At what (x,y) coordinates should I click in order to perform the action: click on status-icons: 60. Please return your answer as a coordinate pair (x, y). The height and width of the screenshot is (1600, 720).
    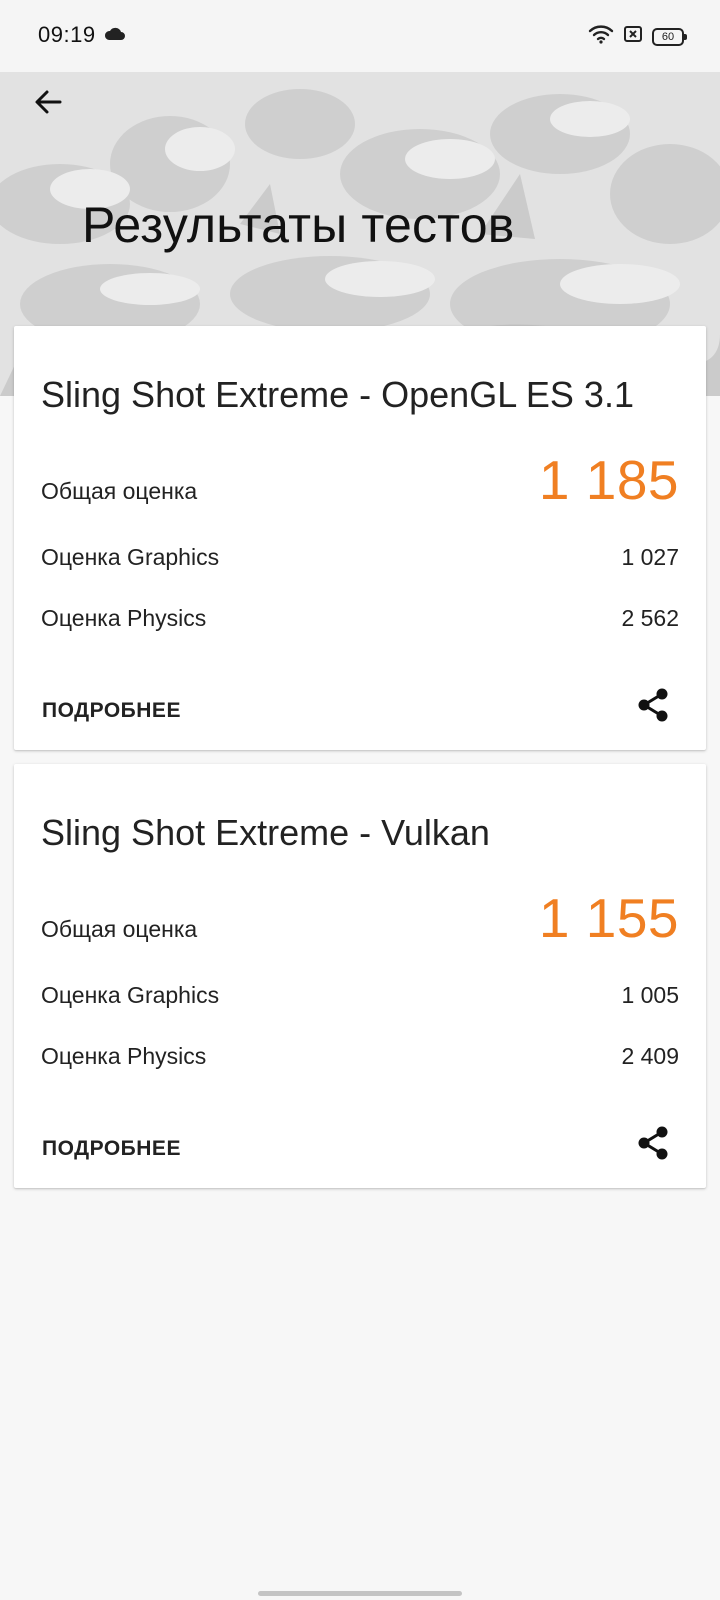
    Looking at the image, I should click on (637, 36).